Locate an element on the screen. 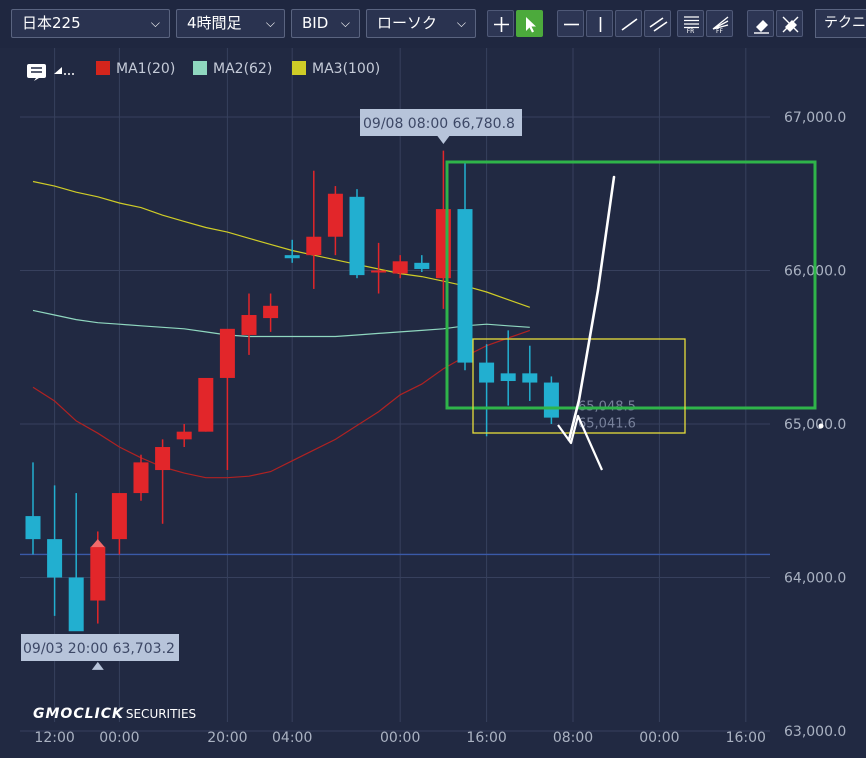  gmo-click-logo: GMOCLICK SECURITIES is located at coordinates (114, 712).